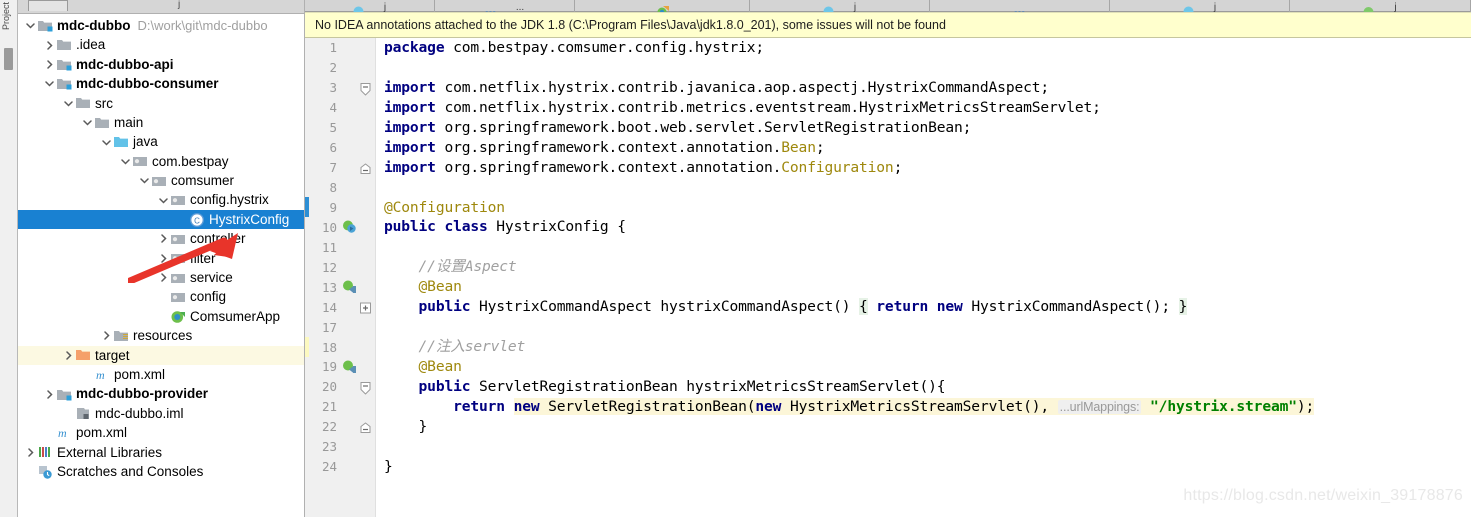 The image size is (1471, 517). Describe the element at coordinates (840, 6) in the screenshot. I see `editor-tab-3: j` at that location.